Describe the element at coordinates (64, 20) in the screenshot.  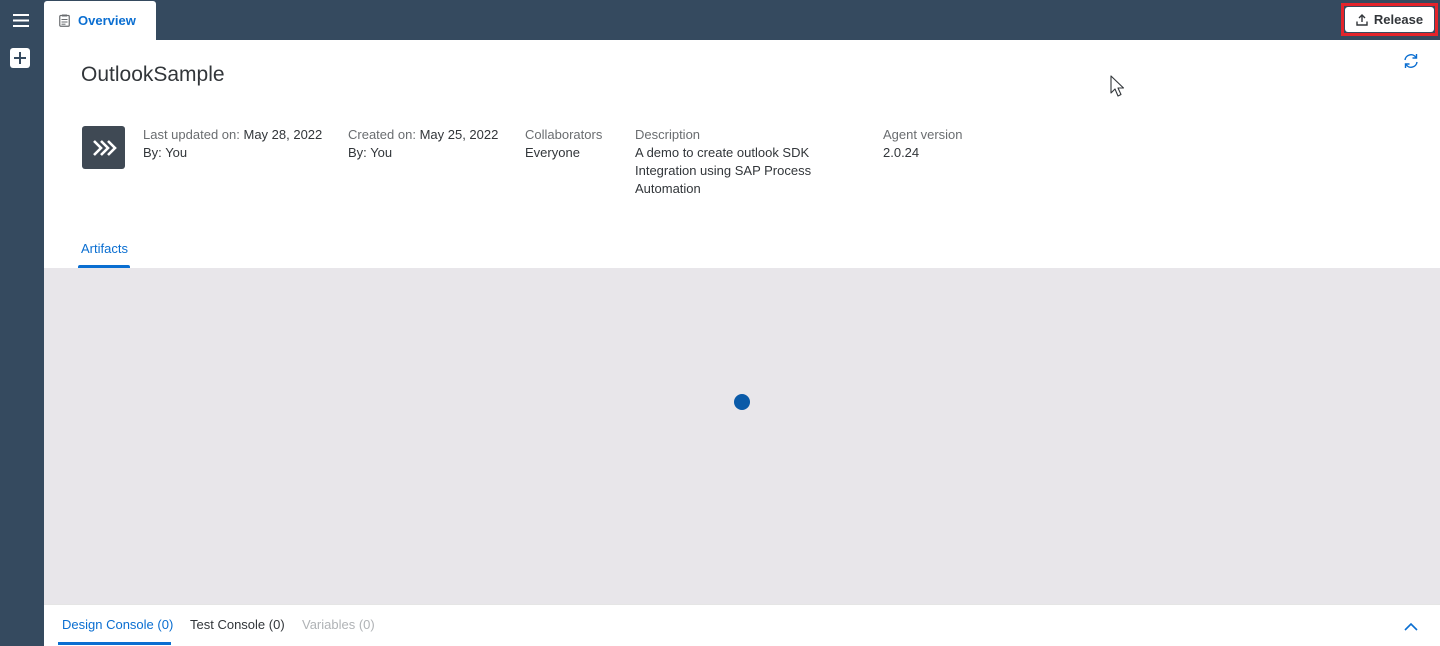
I see `document-icon` at that location.